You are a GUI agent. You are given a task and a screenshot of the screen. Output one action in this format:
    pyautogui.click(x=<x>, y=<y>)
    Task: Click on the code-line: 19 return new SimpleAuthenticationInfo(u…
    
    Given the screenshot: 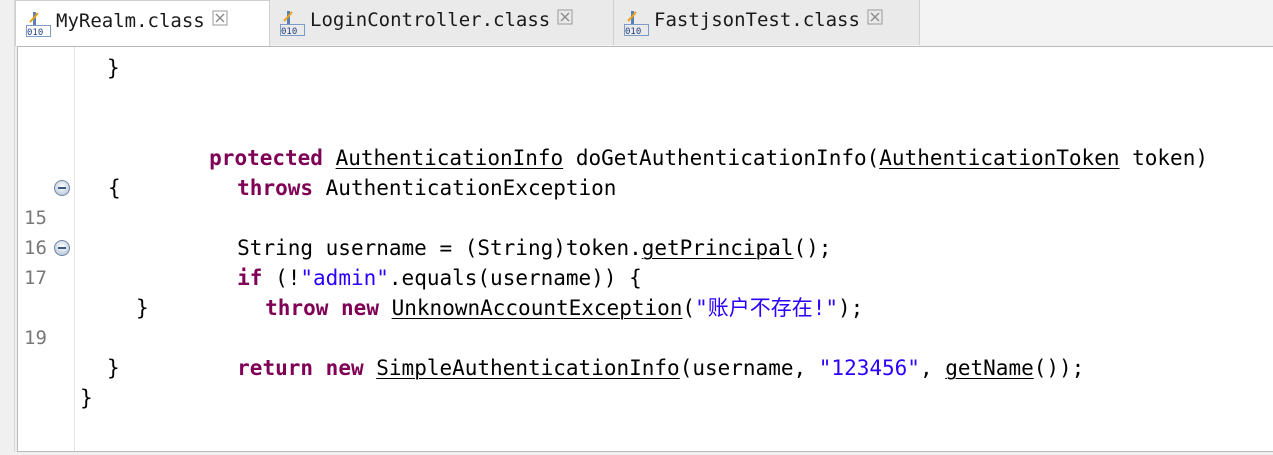 What is the action you would take?
    pyautogui.click(x=643, y=351)
    